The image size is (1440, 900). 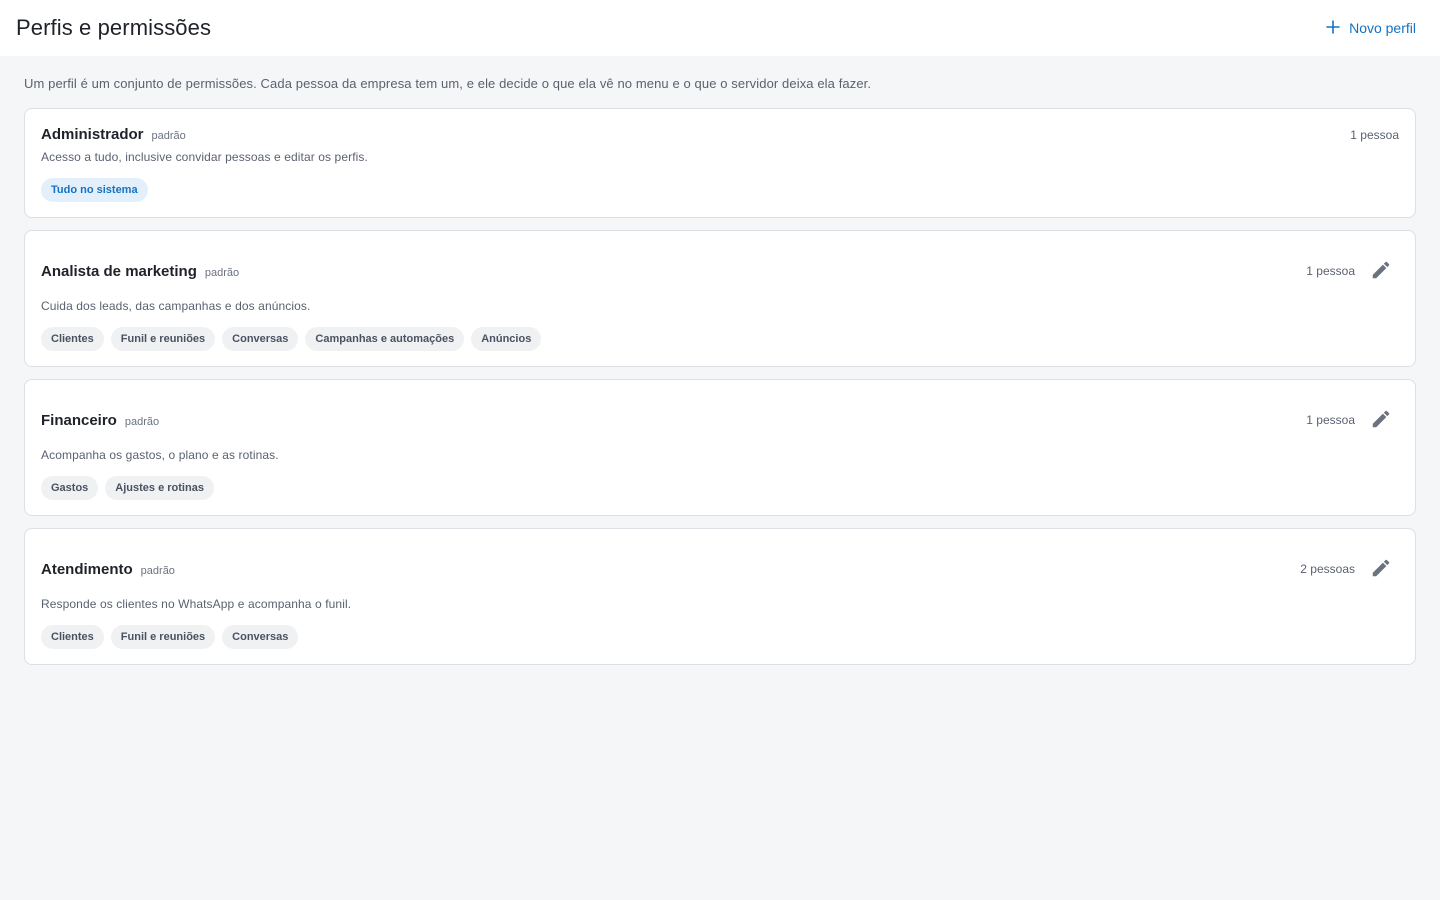 I want to click on role-name-wrap: Financeiro padrão, so click(x=100, y=420).